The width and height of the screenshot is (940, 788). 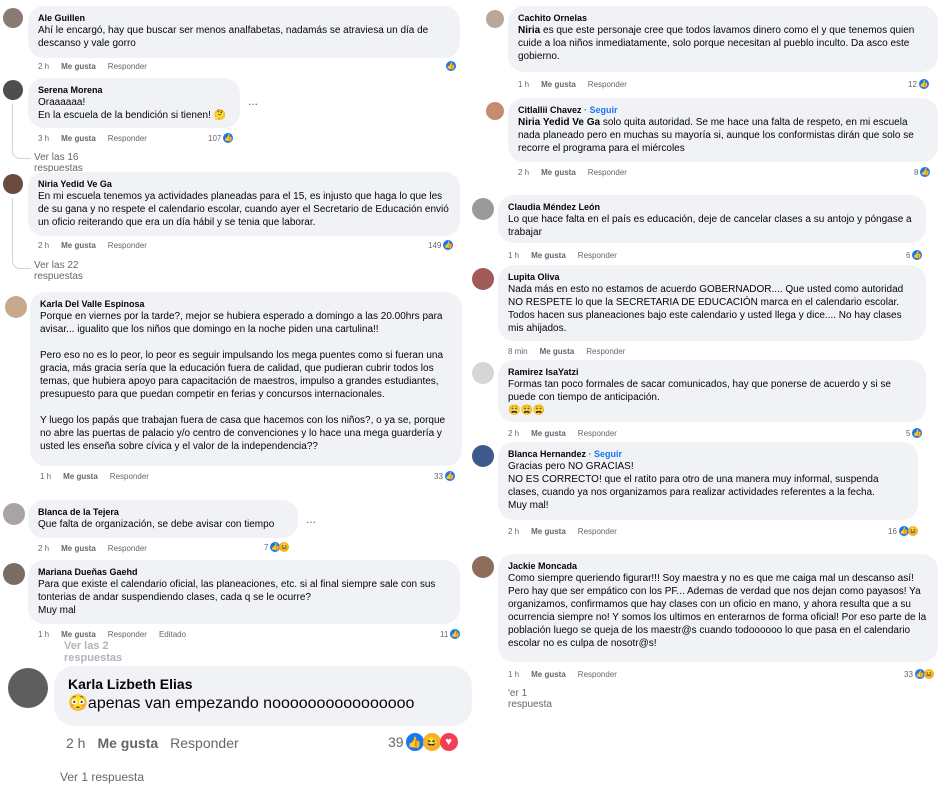 I want to click on reaction-count: 33 👍 😆, so click(x=919, y=674).